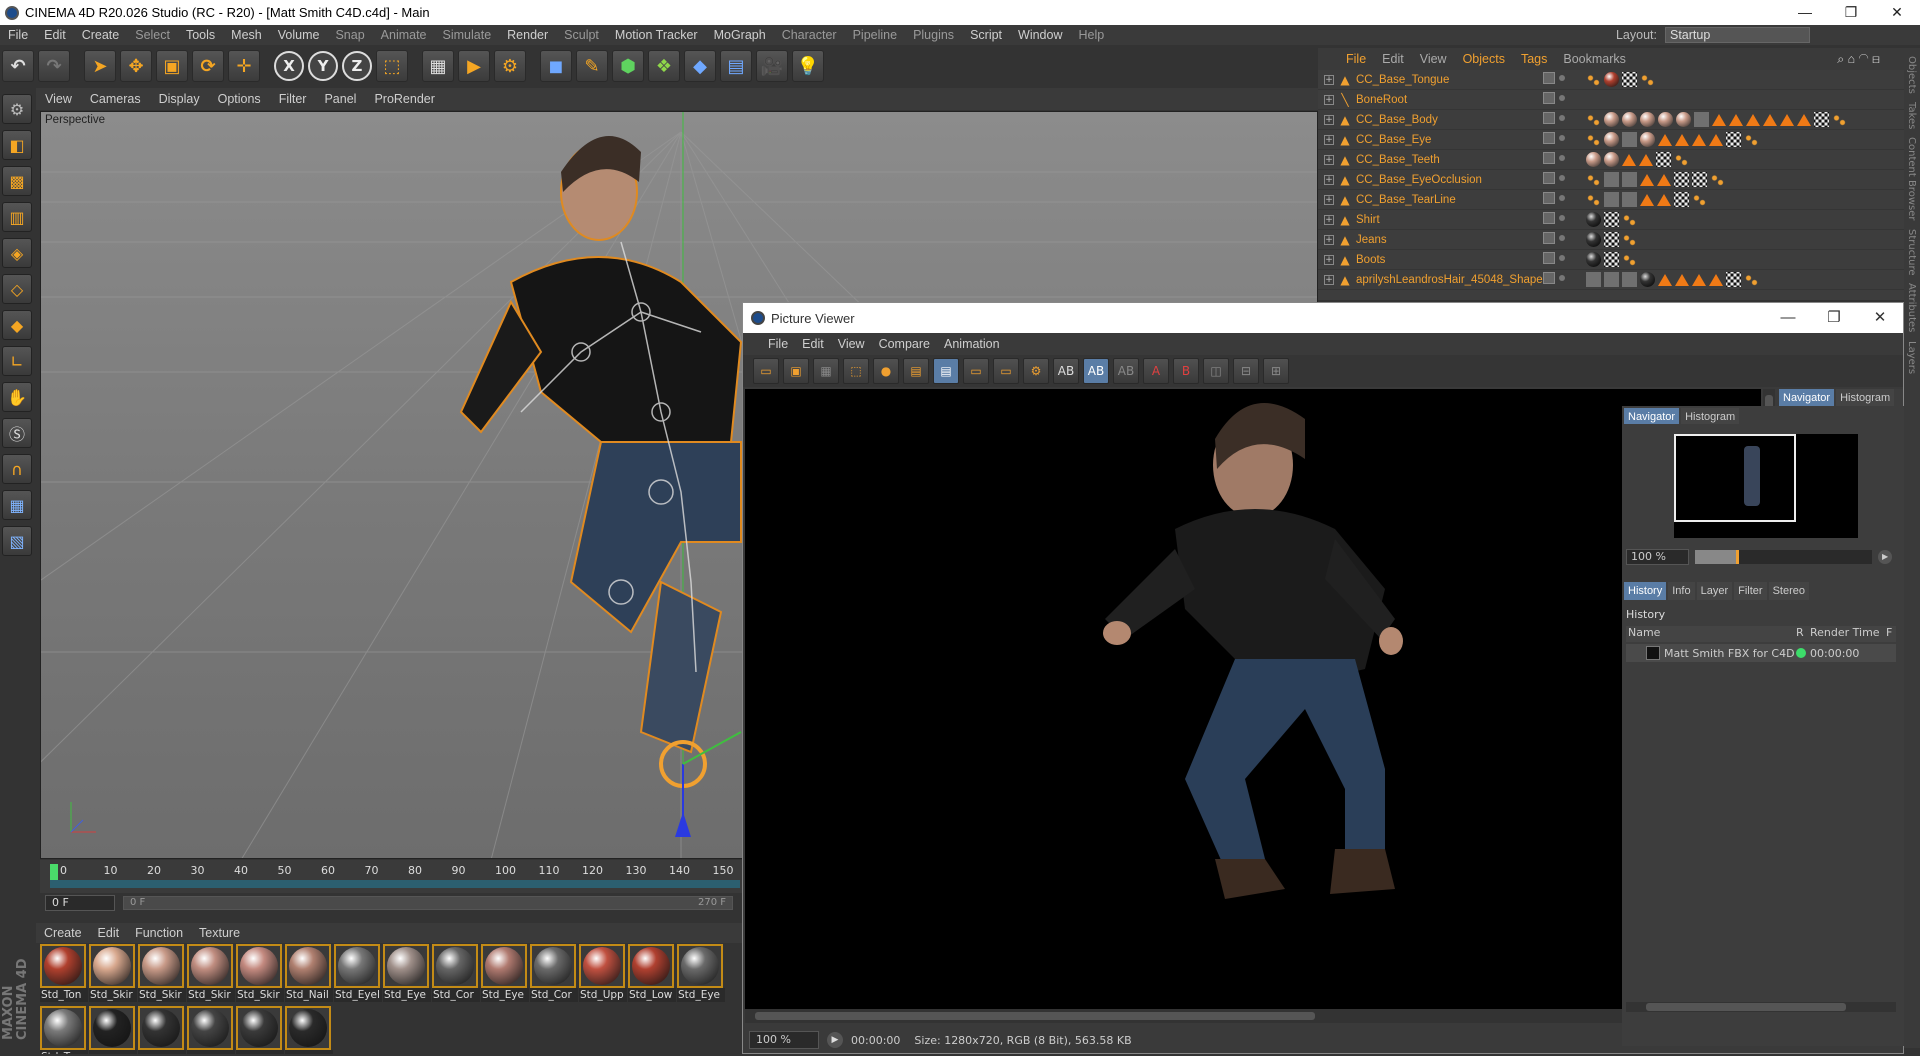 This screenshot has width=1920, height=1056. I want to click on object-row: + ▲ Jeans, so click(1611, 240).